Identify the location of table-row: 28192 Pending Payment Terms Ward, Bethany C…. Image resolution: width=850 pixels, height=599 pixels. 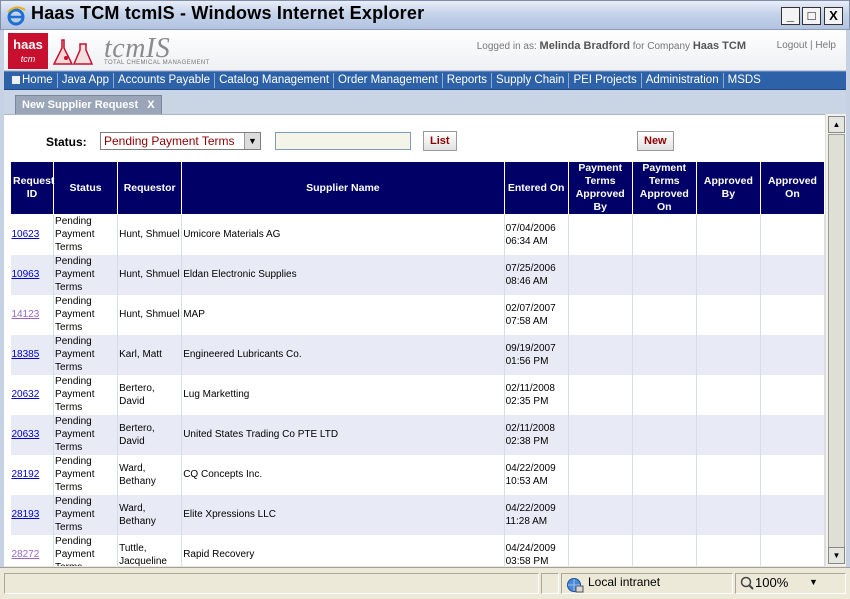
(417, 474).